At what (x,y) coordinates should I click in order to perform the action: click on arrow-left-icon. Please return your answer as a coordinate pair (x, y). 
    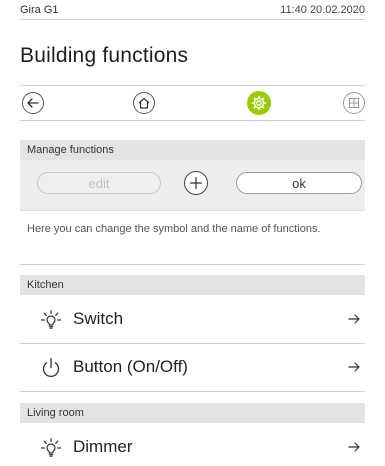
    Looking at the image, I should click on (33, 103).